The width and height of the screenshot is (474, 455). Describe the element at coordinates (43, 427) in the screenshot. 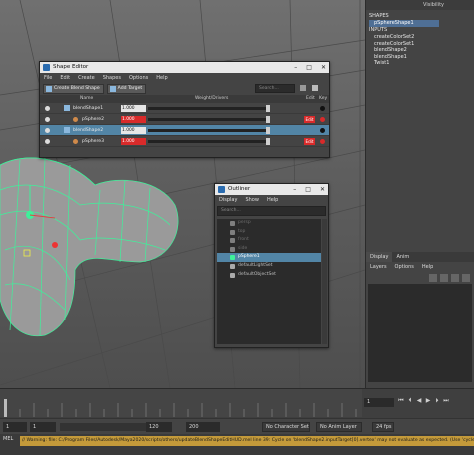

I see `playback-start-field: 1` at that location.